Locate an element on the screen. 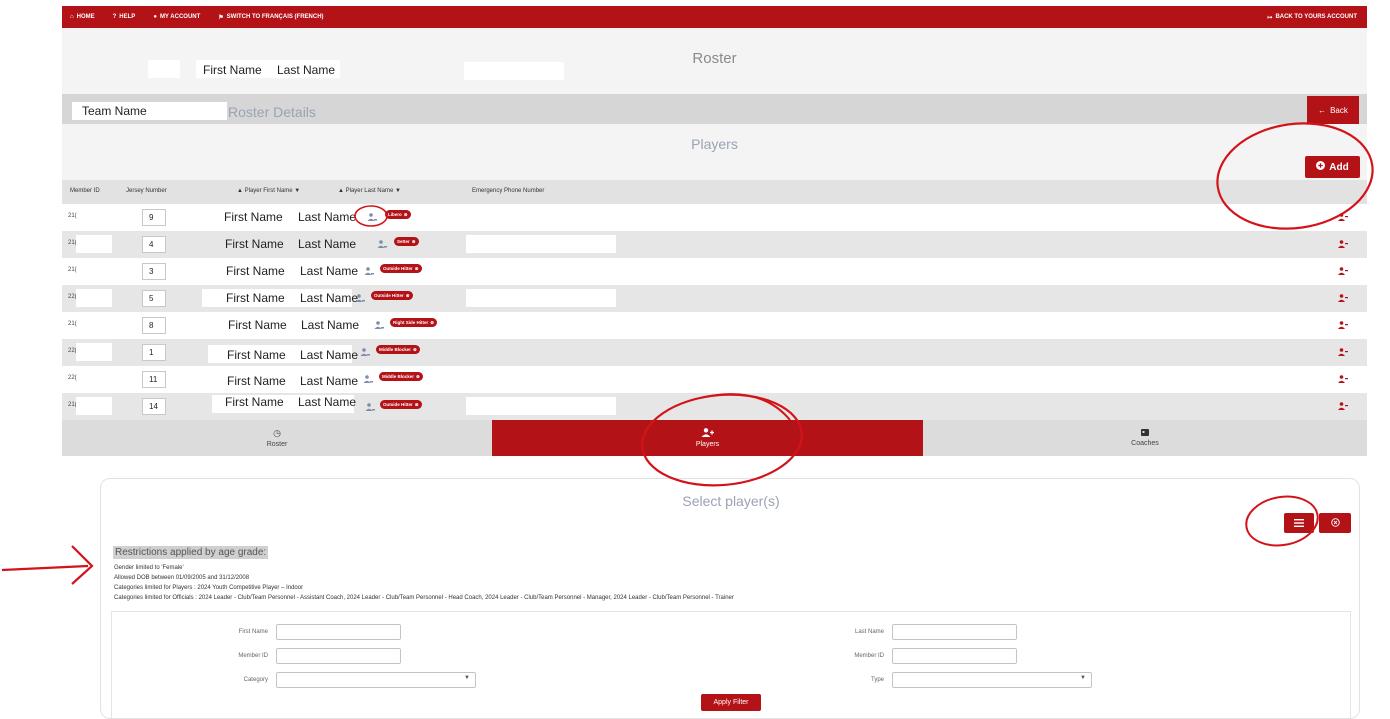 Image resolution: width=1390 pixels, height=719 pixels. first-name-label: First Name is located at coordinates (232, 70).